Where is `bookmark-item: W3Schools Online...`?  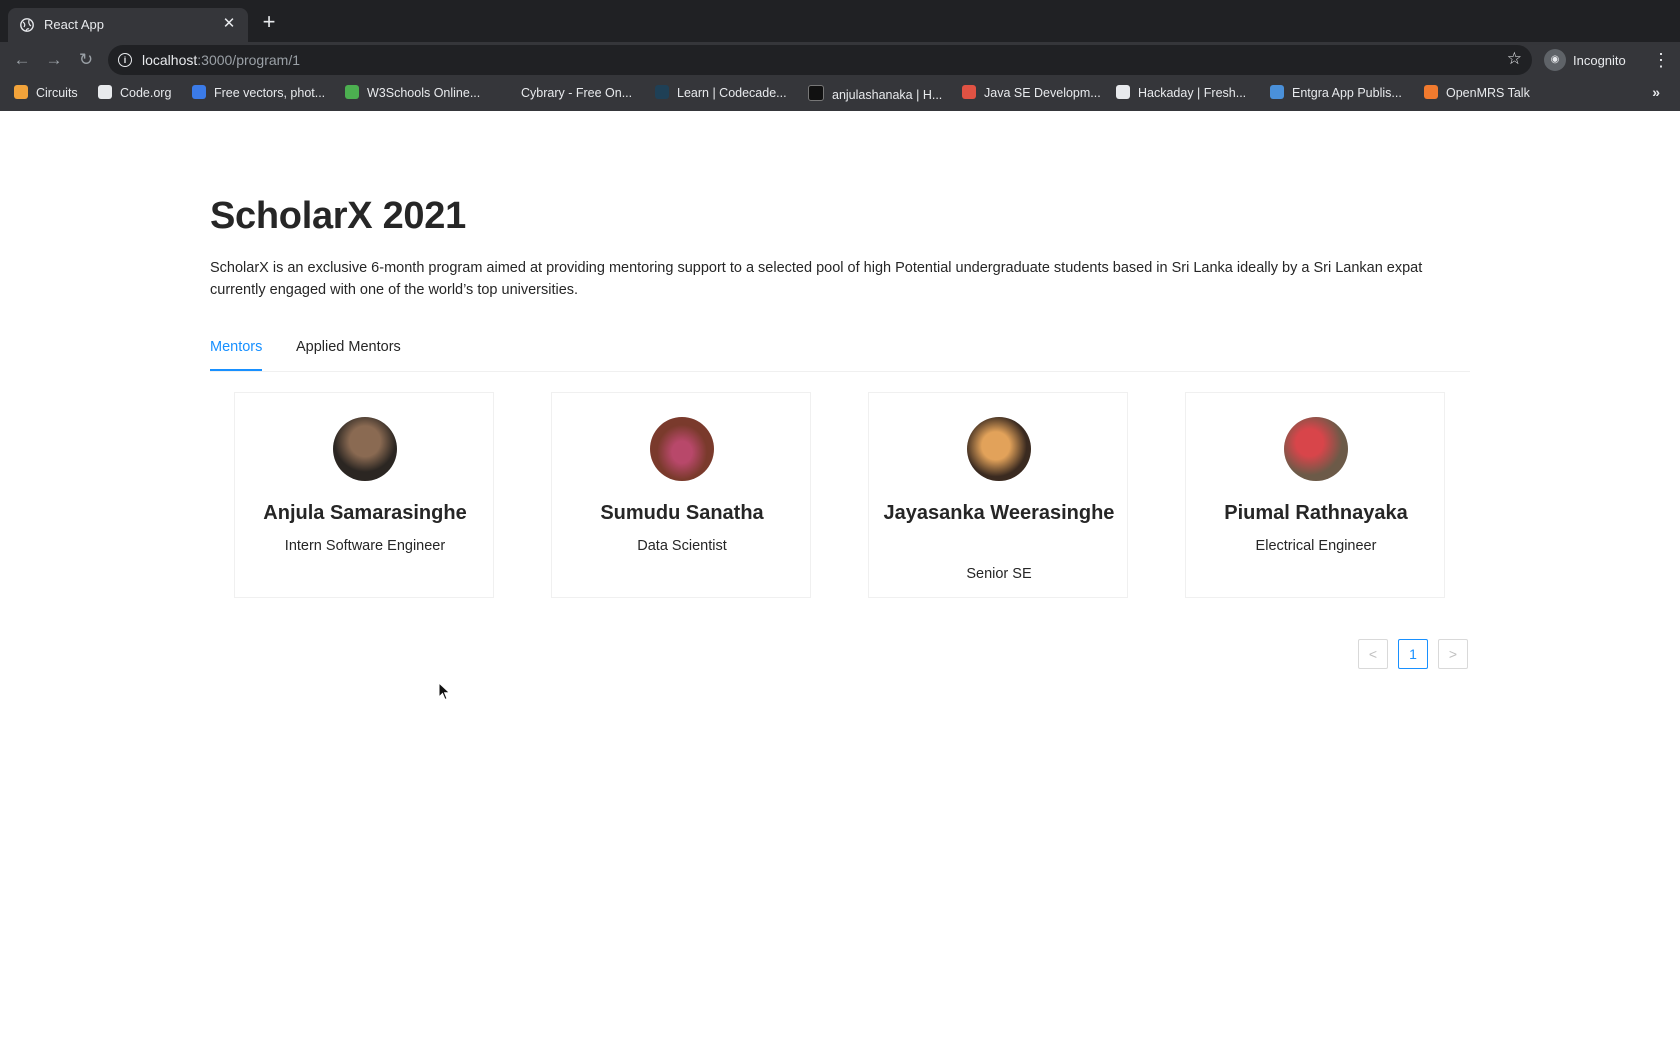
bookmark-item: W3Schools Online... is located at coordinates (412, 94).